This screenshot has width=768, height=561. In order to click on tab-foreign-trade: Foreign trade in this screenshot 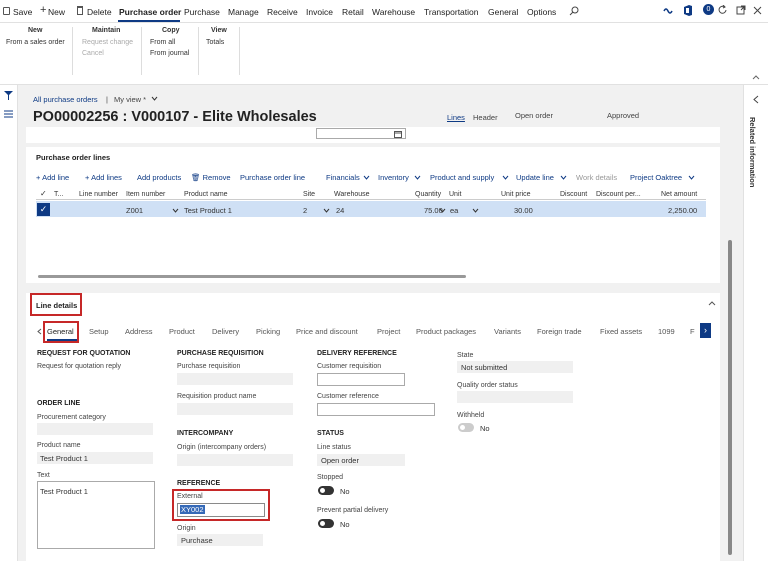, I will do `click(559, 331)`.